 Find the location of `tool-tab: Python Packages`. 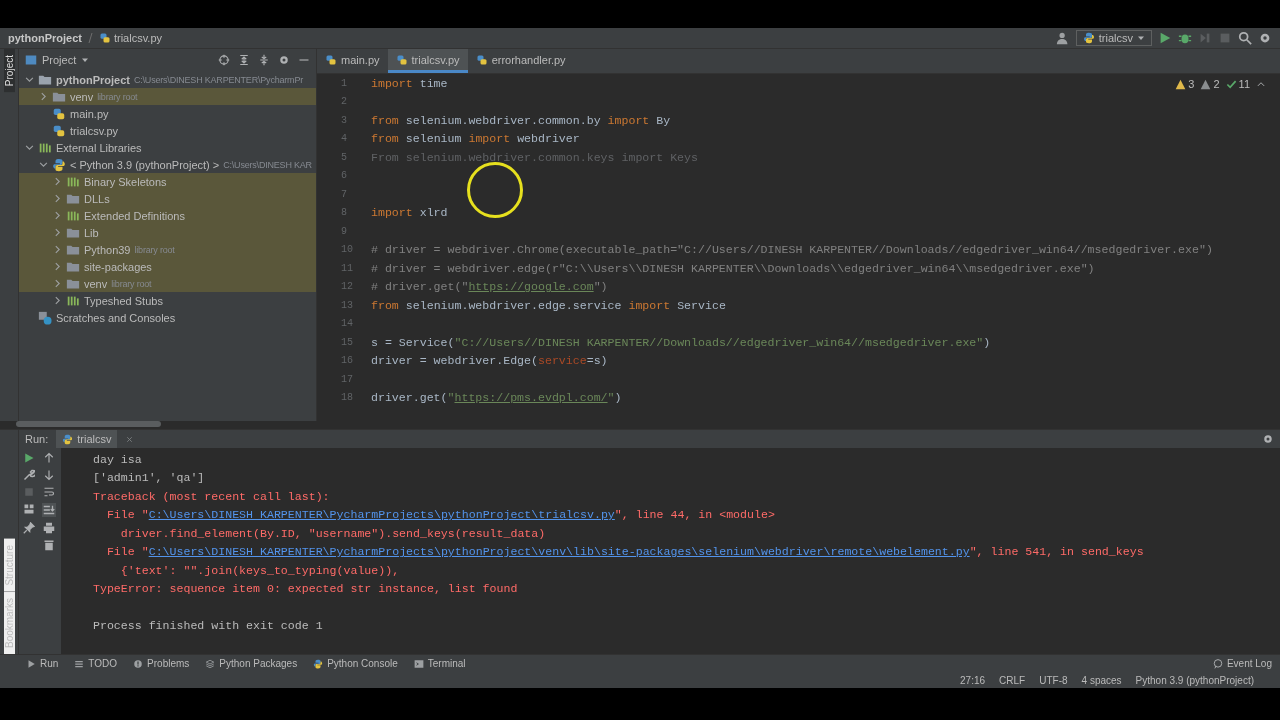

tool-tab: Python Packages is located at coordinates (251, 663).